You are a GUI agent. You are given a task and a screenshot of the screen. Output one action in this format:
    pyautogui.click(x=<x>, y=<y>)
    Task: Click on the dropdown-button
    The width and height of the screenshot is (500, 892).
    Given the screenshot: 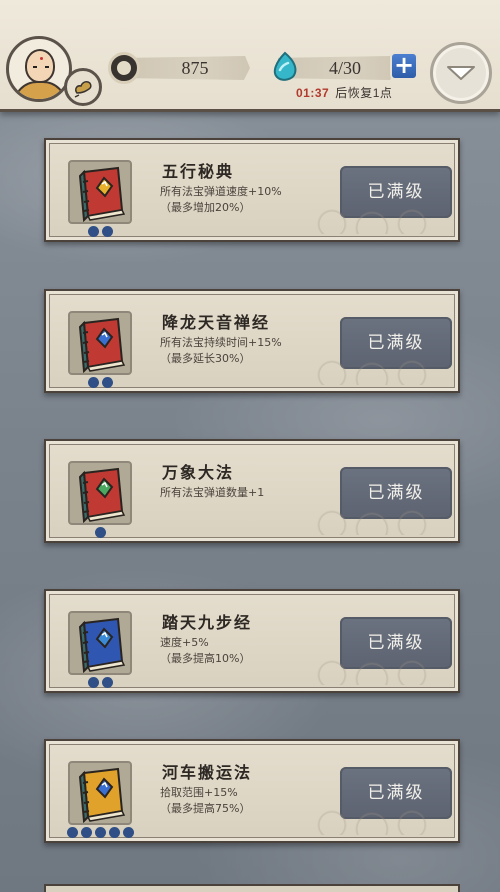 What is the action you would take?
    pyautogui.click(x=461, y=73)
    